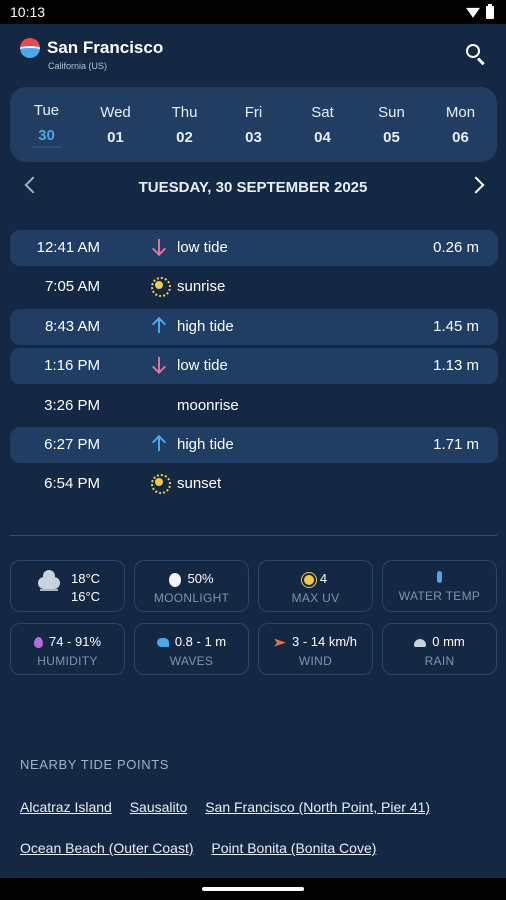  Describe the element at coordinates (107, 848) in the screenshot. I see `nearby-link-ocean-beach: Ocean Beach (Outer Coast)` at that location.